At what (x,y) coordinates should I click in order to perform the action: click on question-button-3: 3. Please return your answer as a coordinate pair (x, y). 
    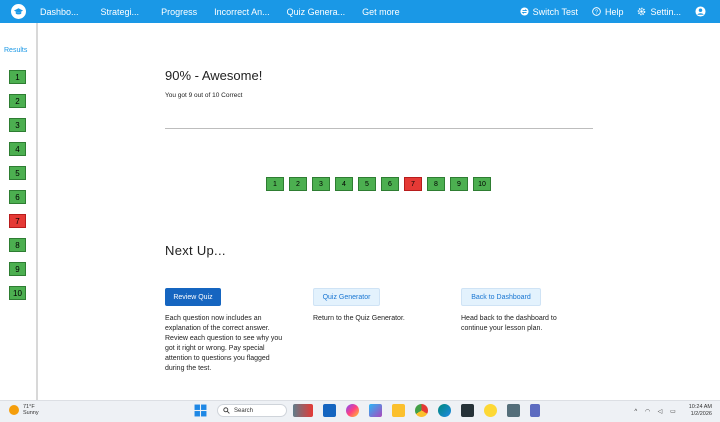
    Looking at the image, I should click on (321, 184).